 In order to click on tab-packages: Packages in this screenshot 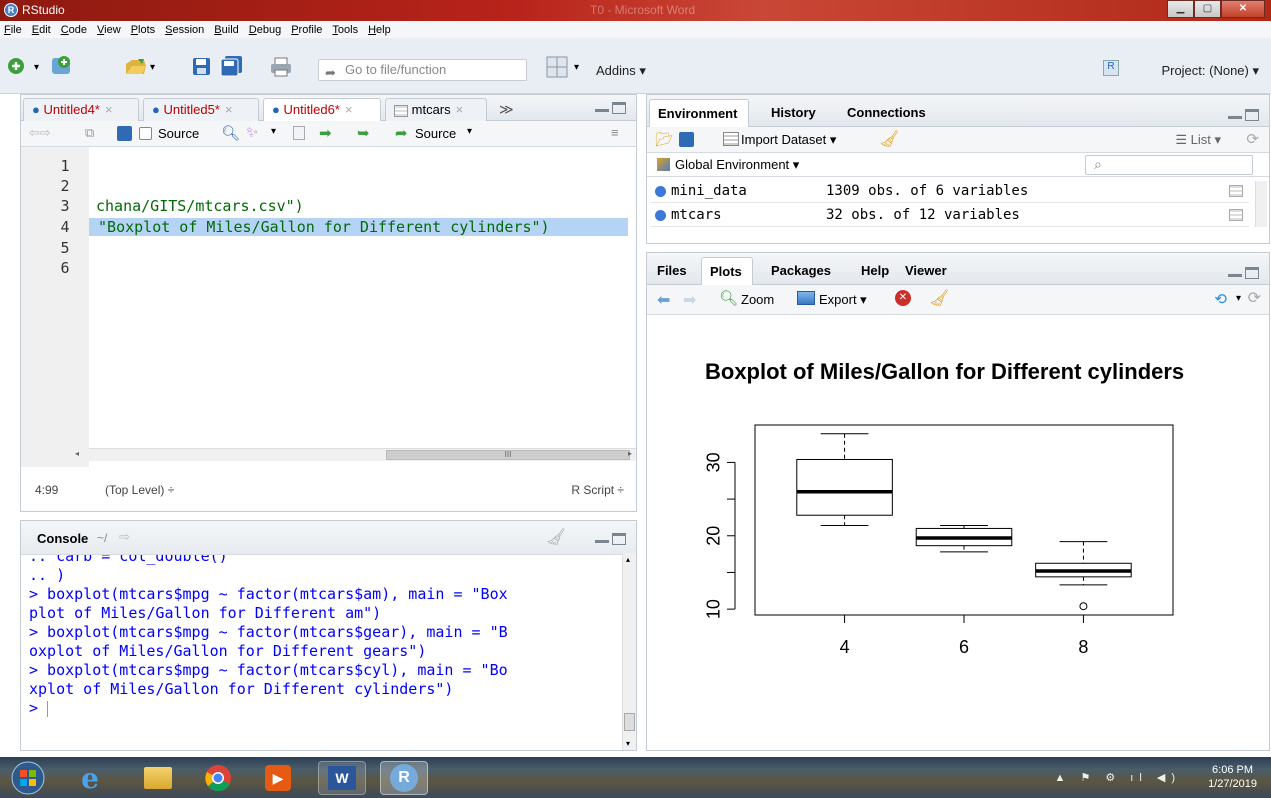, I will do `click(801, 270)`.